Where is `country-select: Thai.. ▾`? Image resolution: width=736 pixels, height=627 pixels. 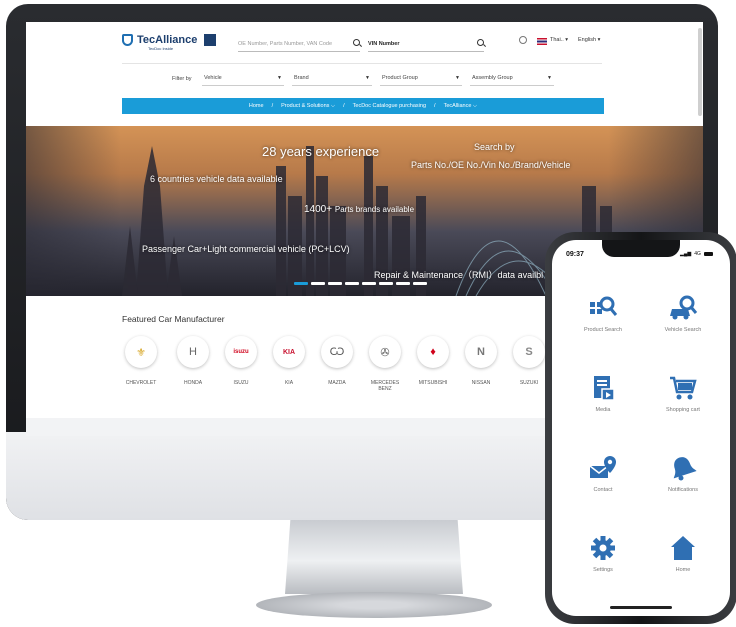
country-select: Thai.. ▾ is located at coordinates (559, 40).